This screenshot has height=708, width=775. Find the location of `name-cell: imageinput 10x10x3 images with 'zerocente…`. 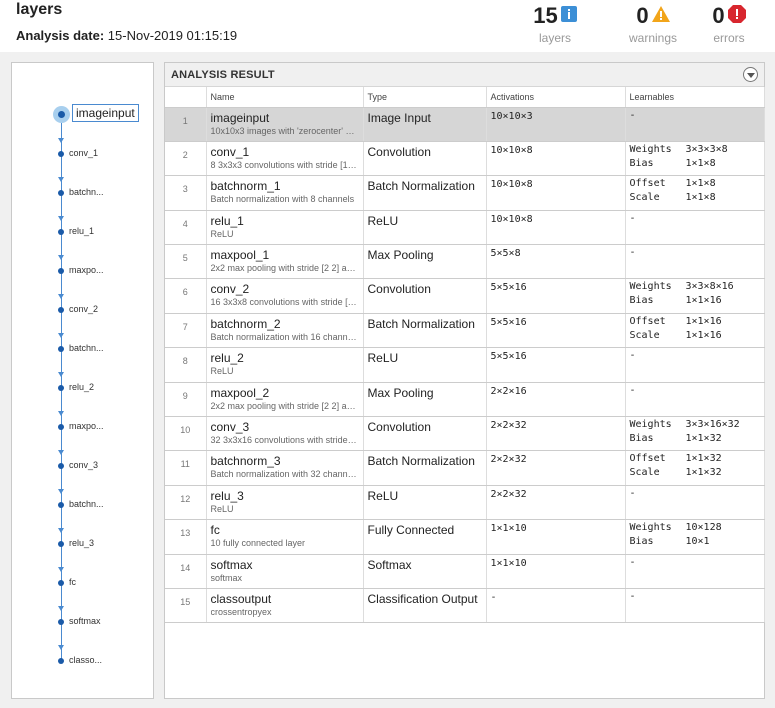

name-cell: imageinput 10x10x3 images with 'zerocente… is located at coordinates (285, 124).